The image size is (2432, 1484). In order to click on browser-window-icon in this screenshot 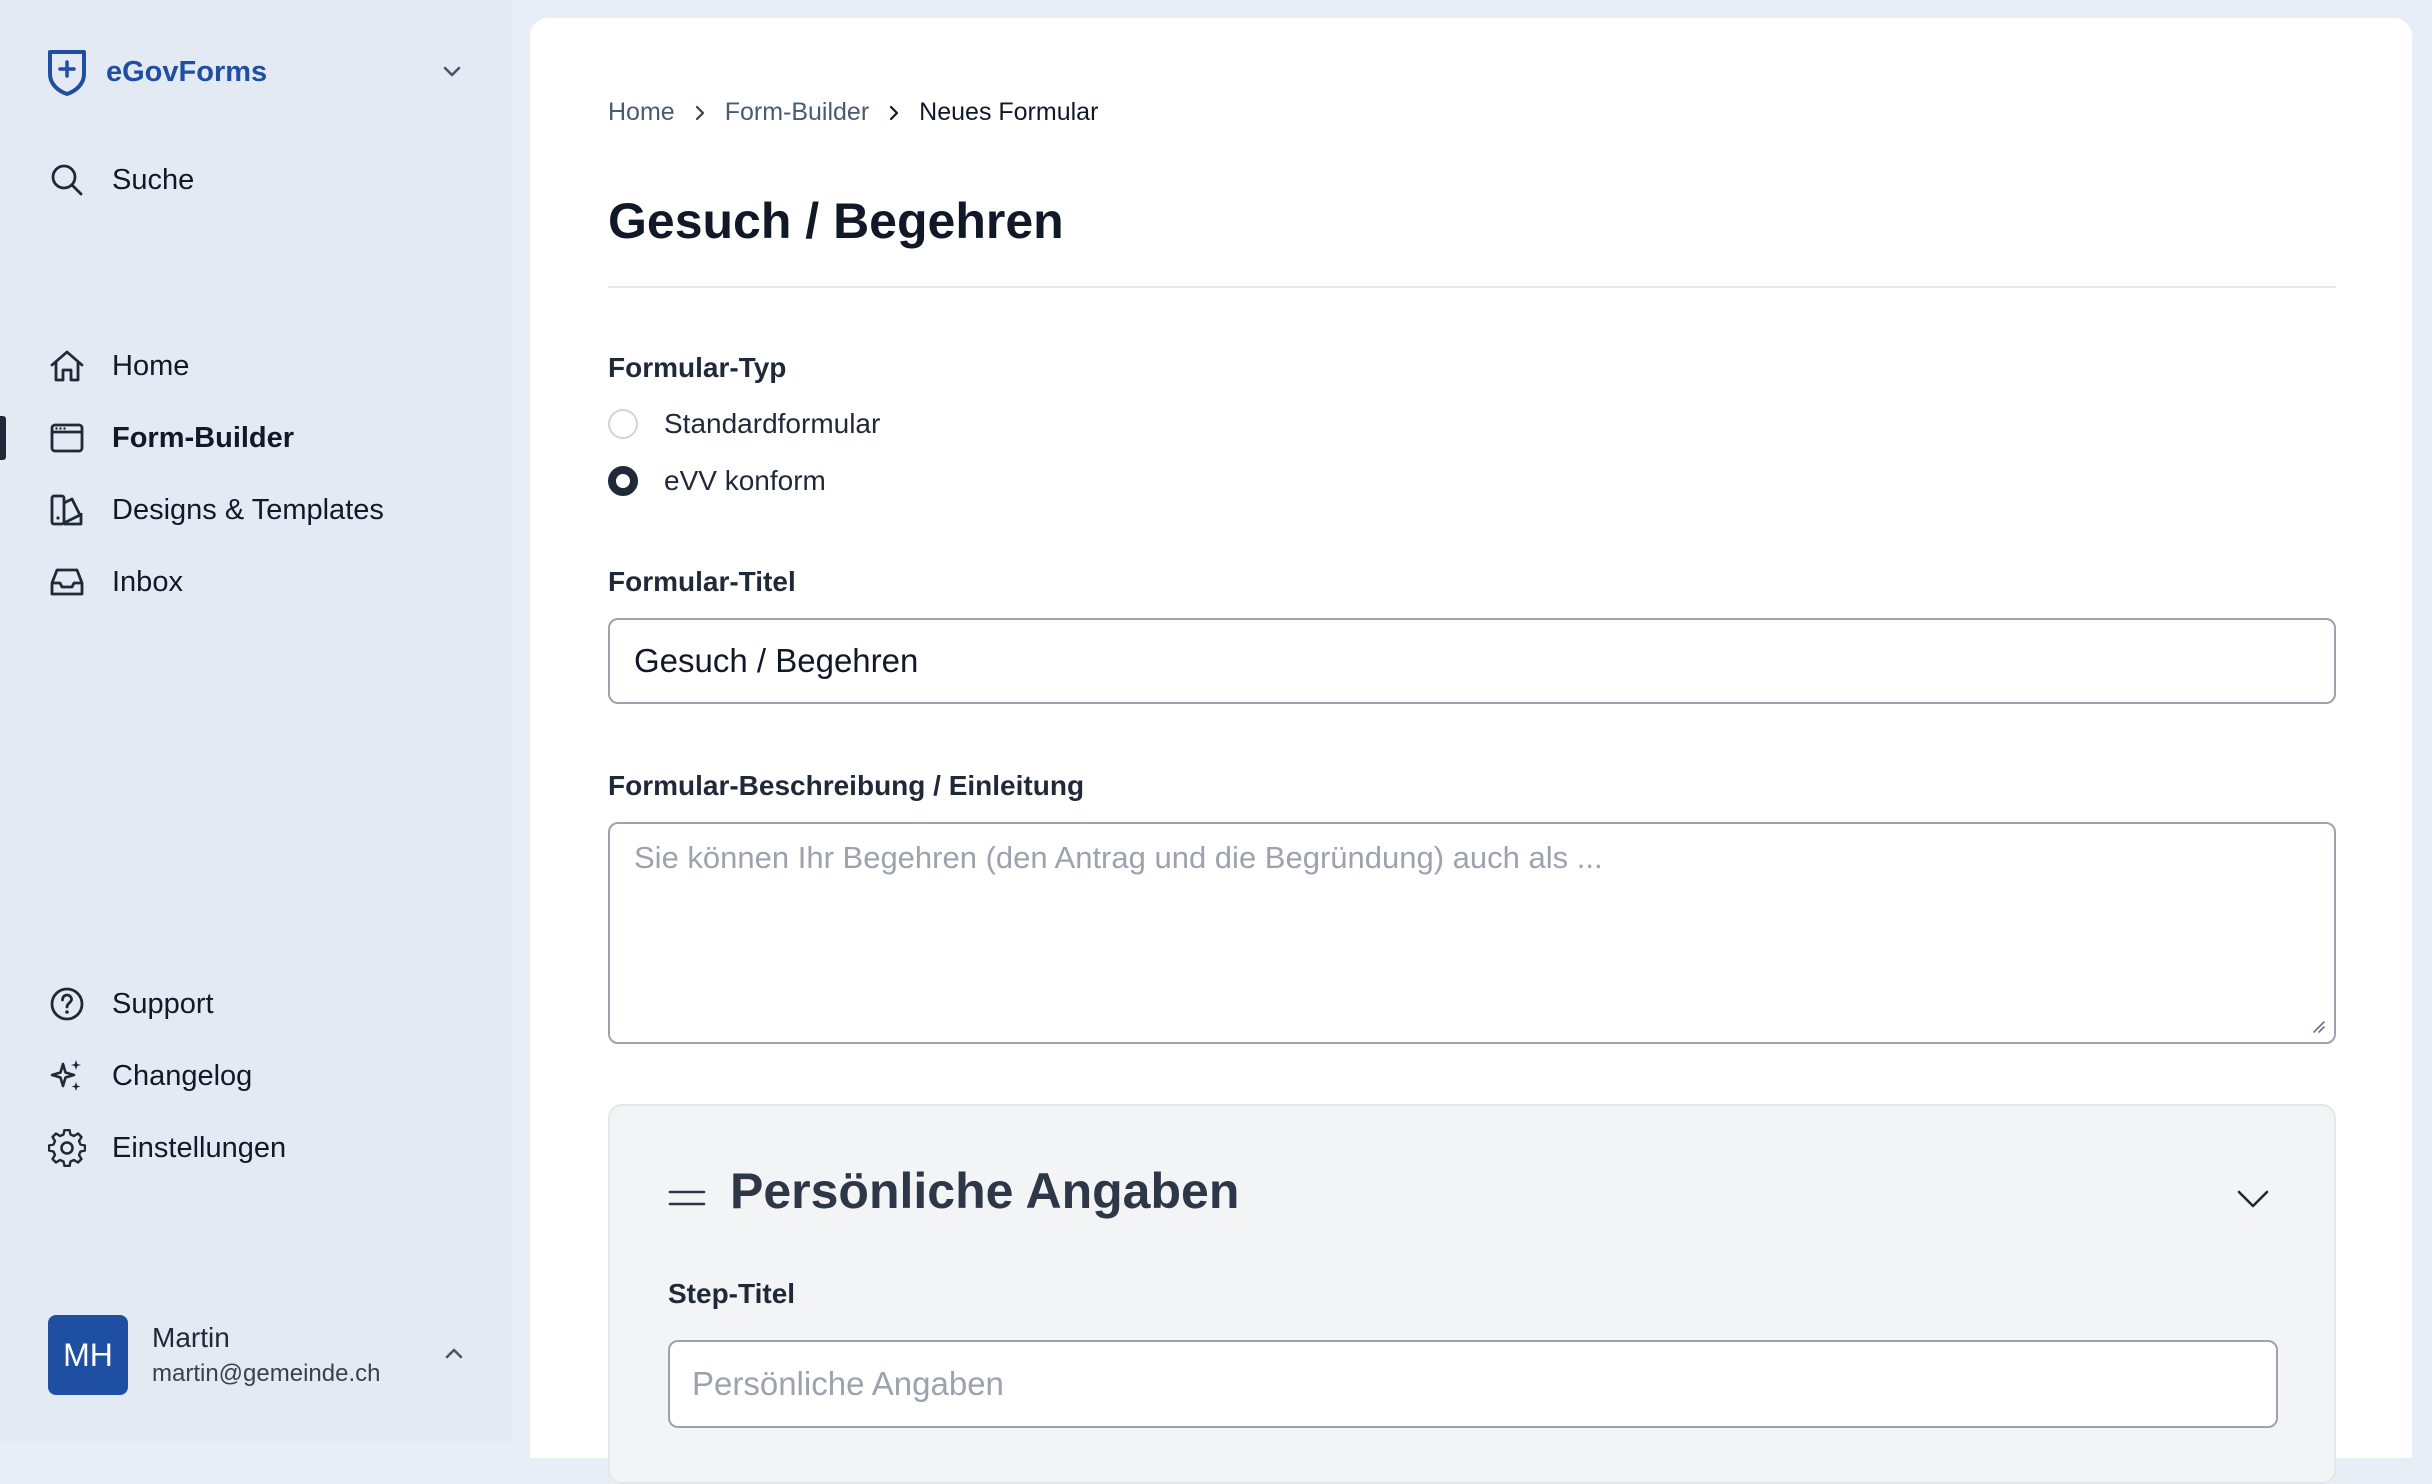, I will do `click(67, 438)`.